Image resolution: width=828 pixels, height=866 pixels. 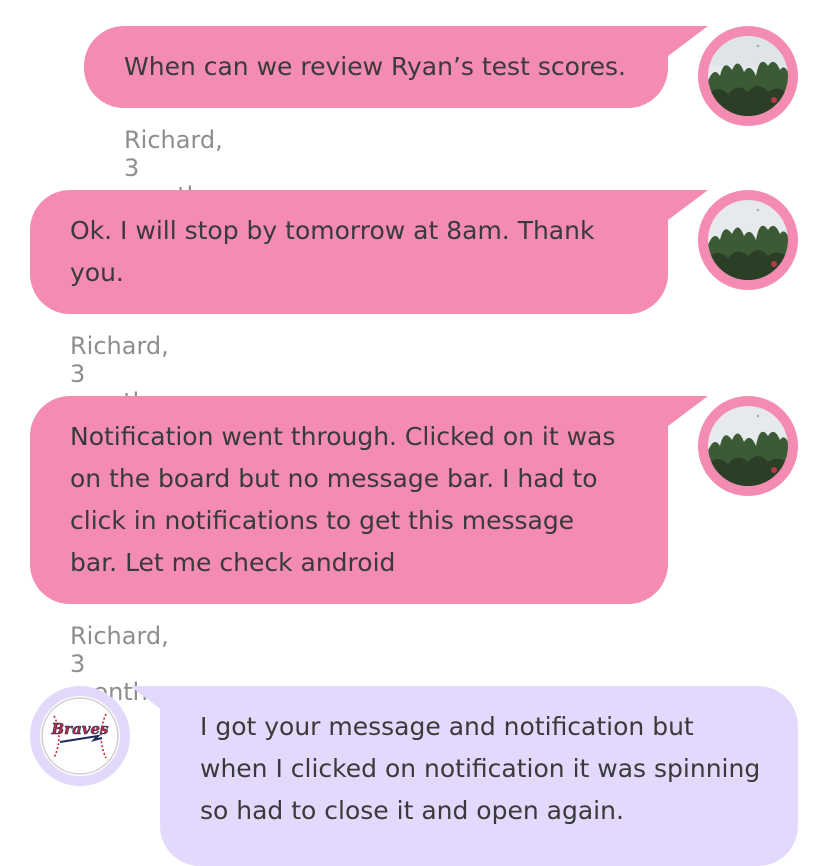 I want to click on braves-baseball-logo-icon: Braves, so click(x=80, y=736).